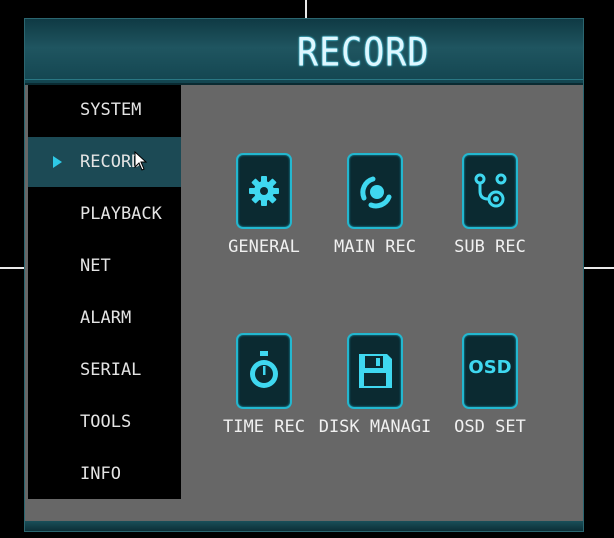 The height and width of the screenshot is (538, 614). I want to click on osd-set-label: OSD SET, so click(490, 427).